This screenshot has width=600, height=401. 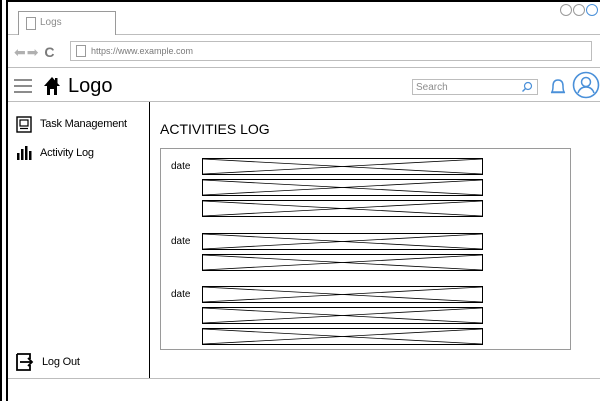 What do you see at coordinates (51, 22) in the screenshot?
I see `tab-title: Logs` at bounding box center [51, 22].